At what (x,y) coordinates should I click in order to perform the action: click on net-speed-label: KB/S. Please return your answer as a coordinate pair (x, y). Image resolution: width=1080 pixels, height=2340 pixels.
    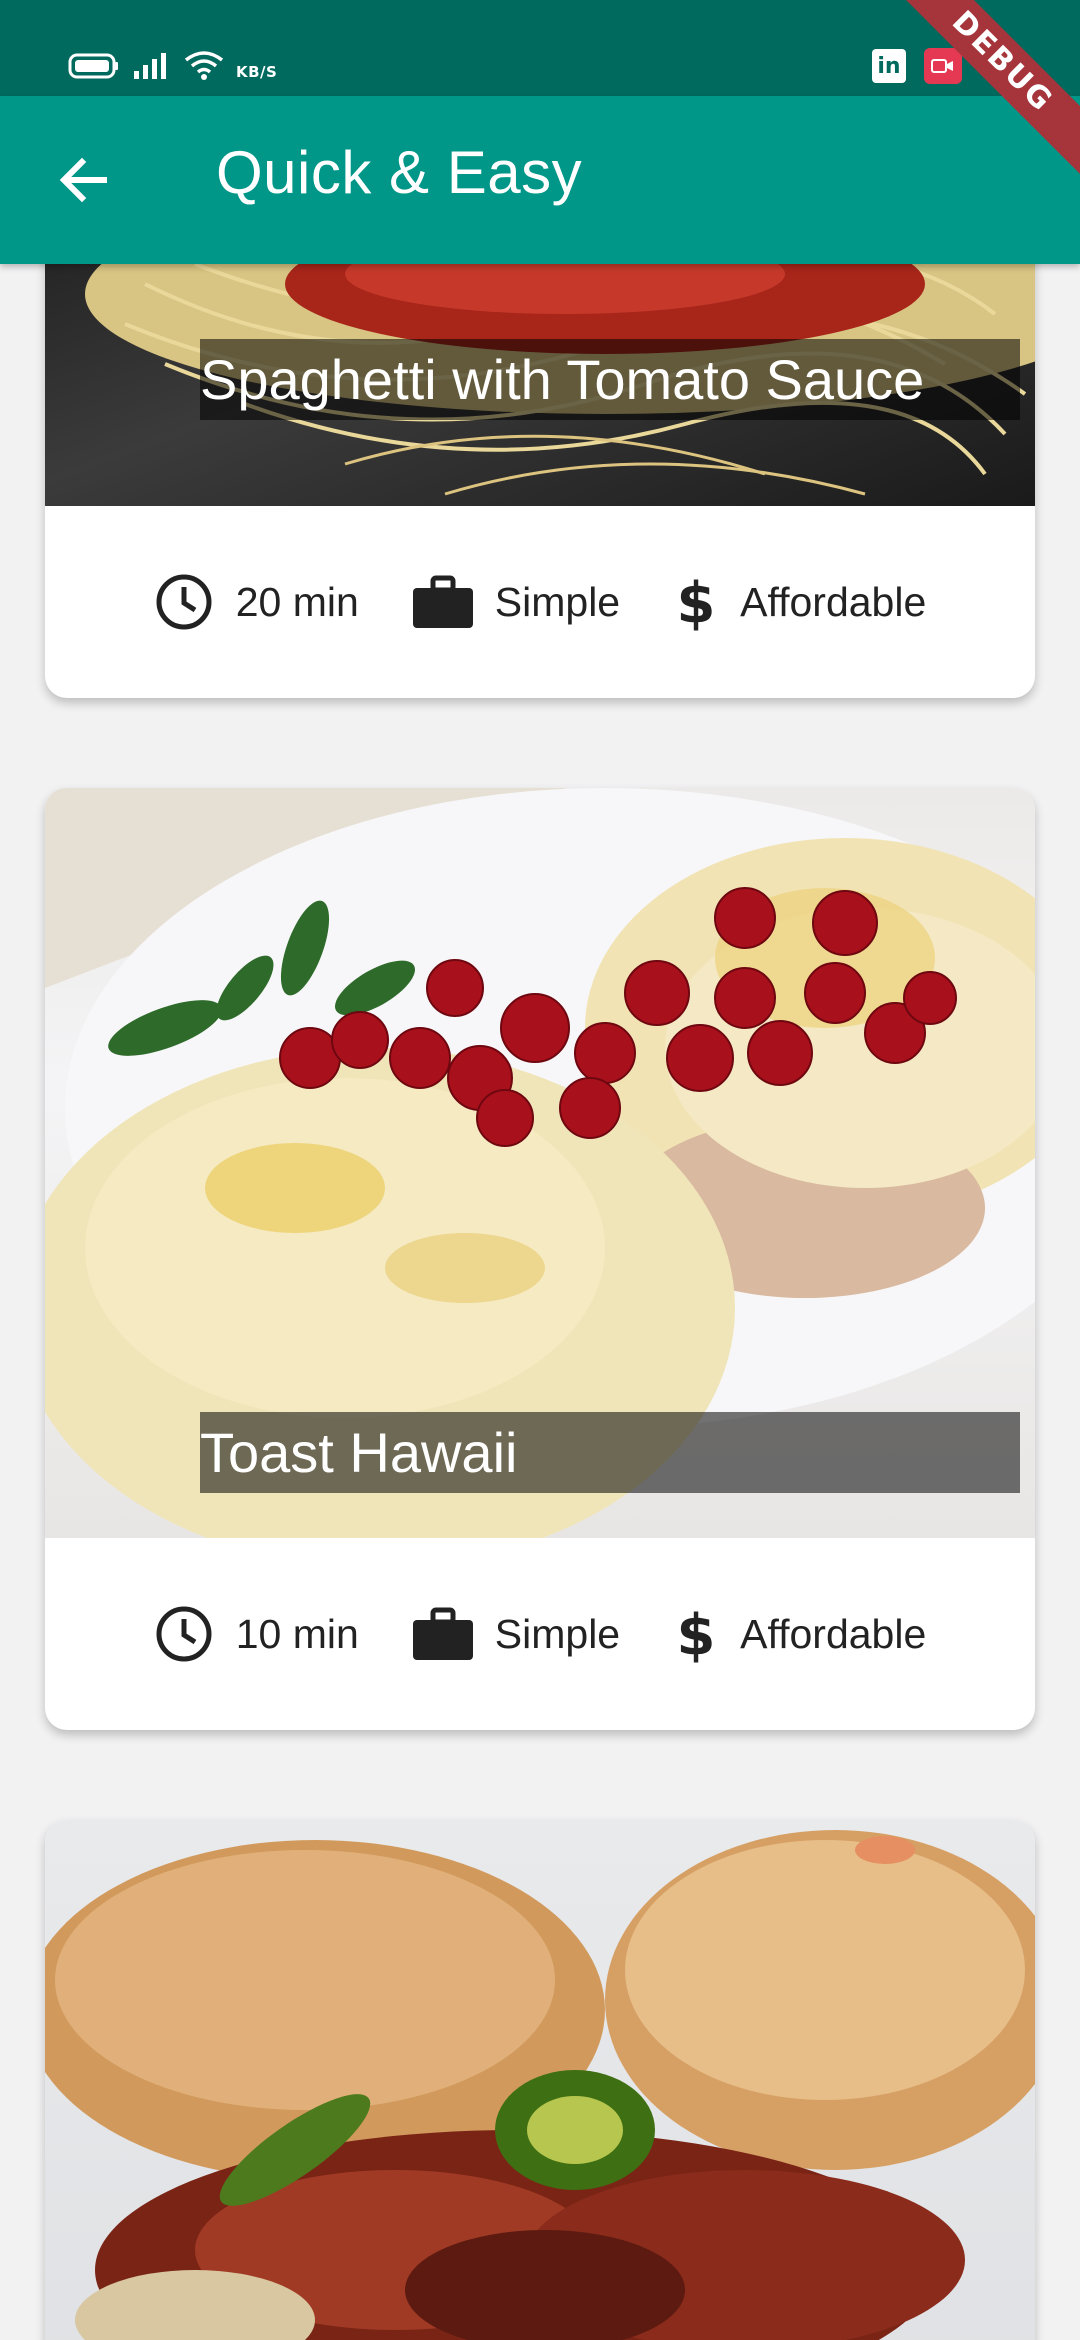
    Looking at the image, I should click on (257, 72).